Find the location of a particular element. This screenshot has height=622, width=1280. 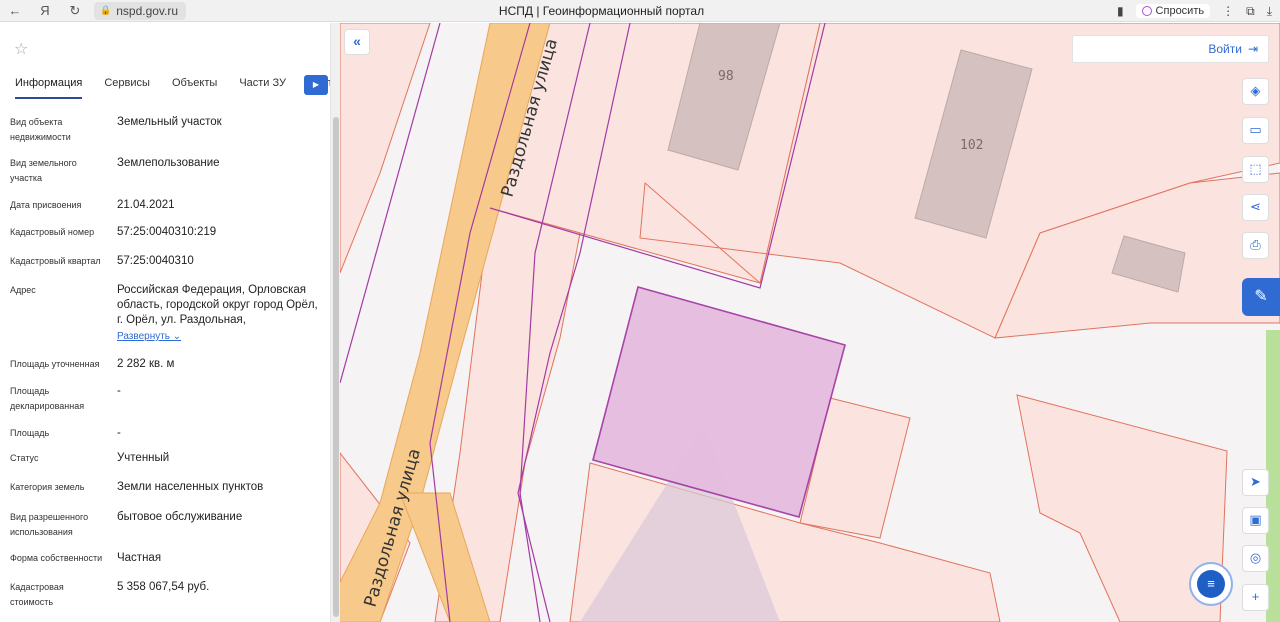

print-button: ⎙ is located at coordinates (1255, 245).